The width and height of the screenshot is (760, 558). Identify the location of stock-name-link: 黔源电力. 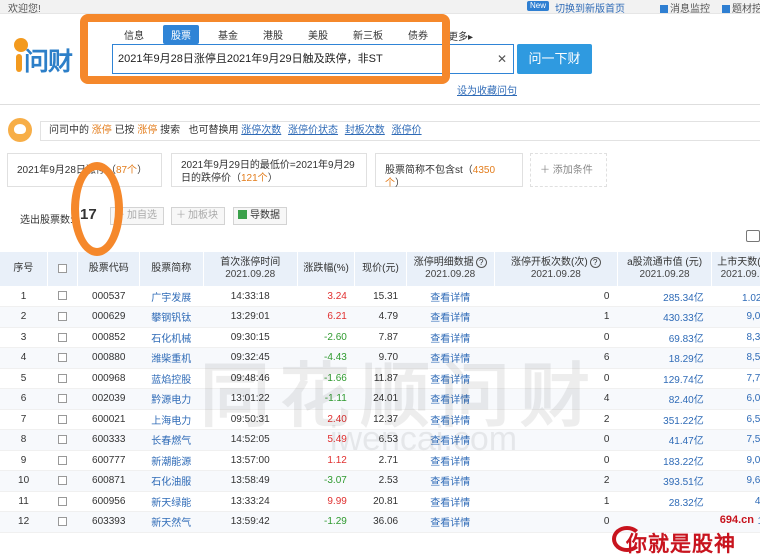
(171, 399).